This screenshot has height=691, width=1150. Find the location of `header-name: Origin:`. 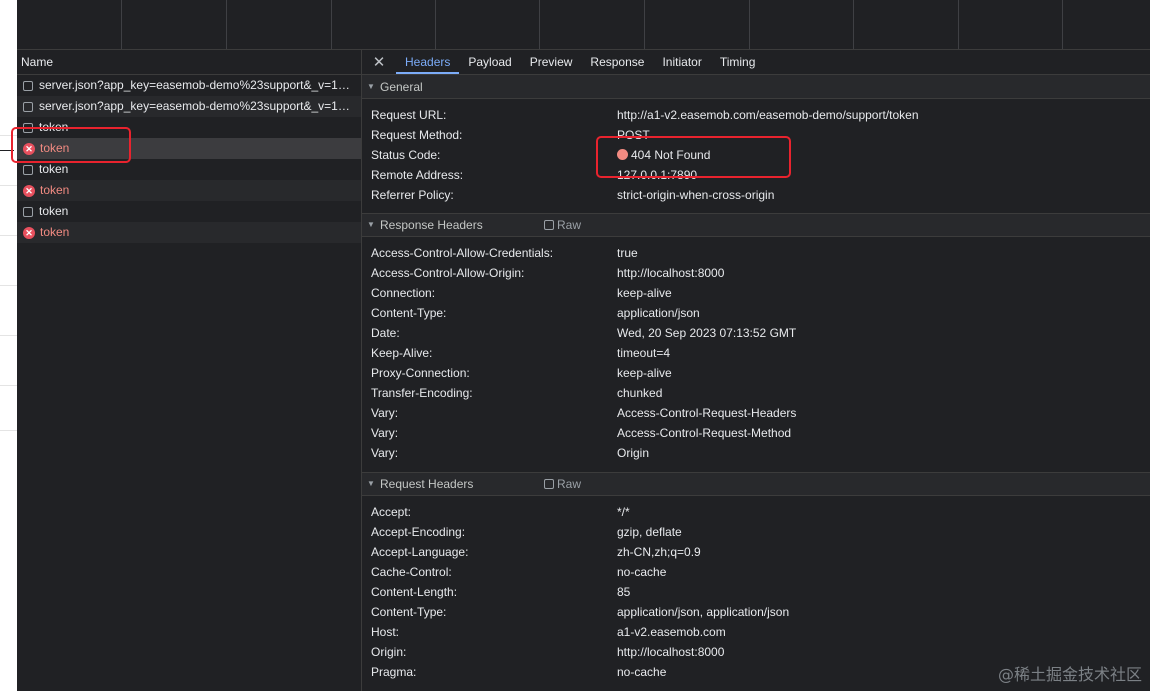

header-name: Origin: is located at coordinates (389, 652).